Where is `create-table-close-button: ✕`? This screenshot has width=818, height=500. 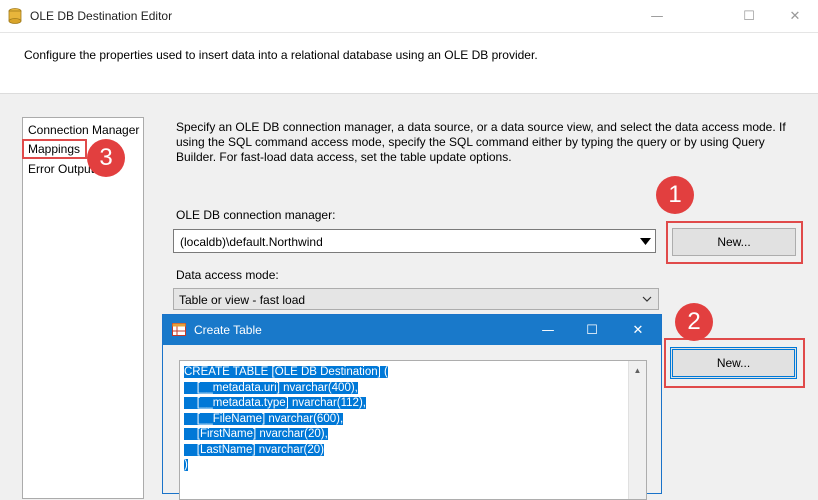
create-table-close-button: ✕ is located at coordinates (638, 330).